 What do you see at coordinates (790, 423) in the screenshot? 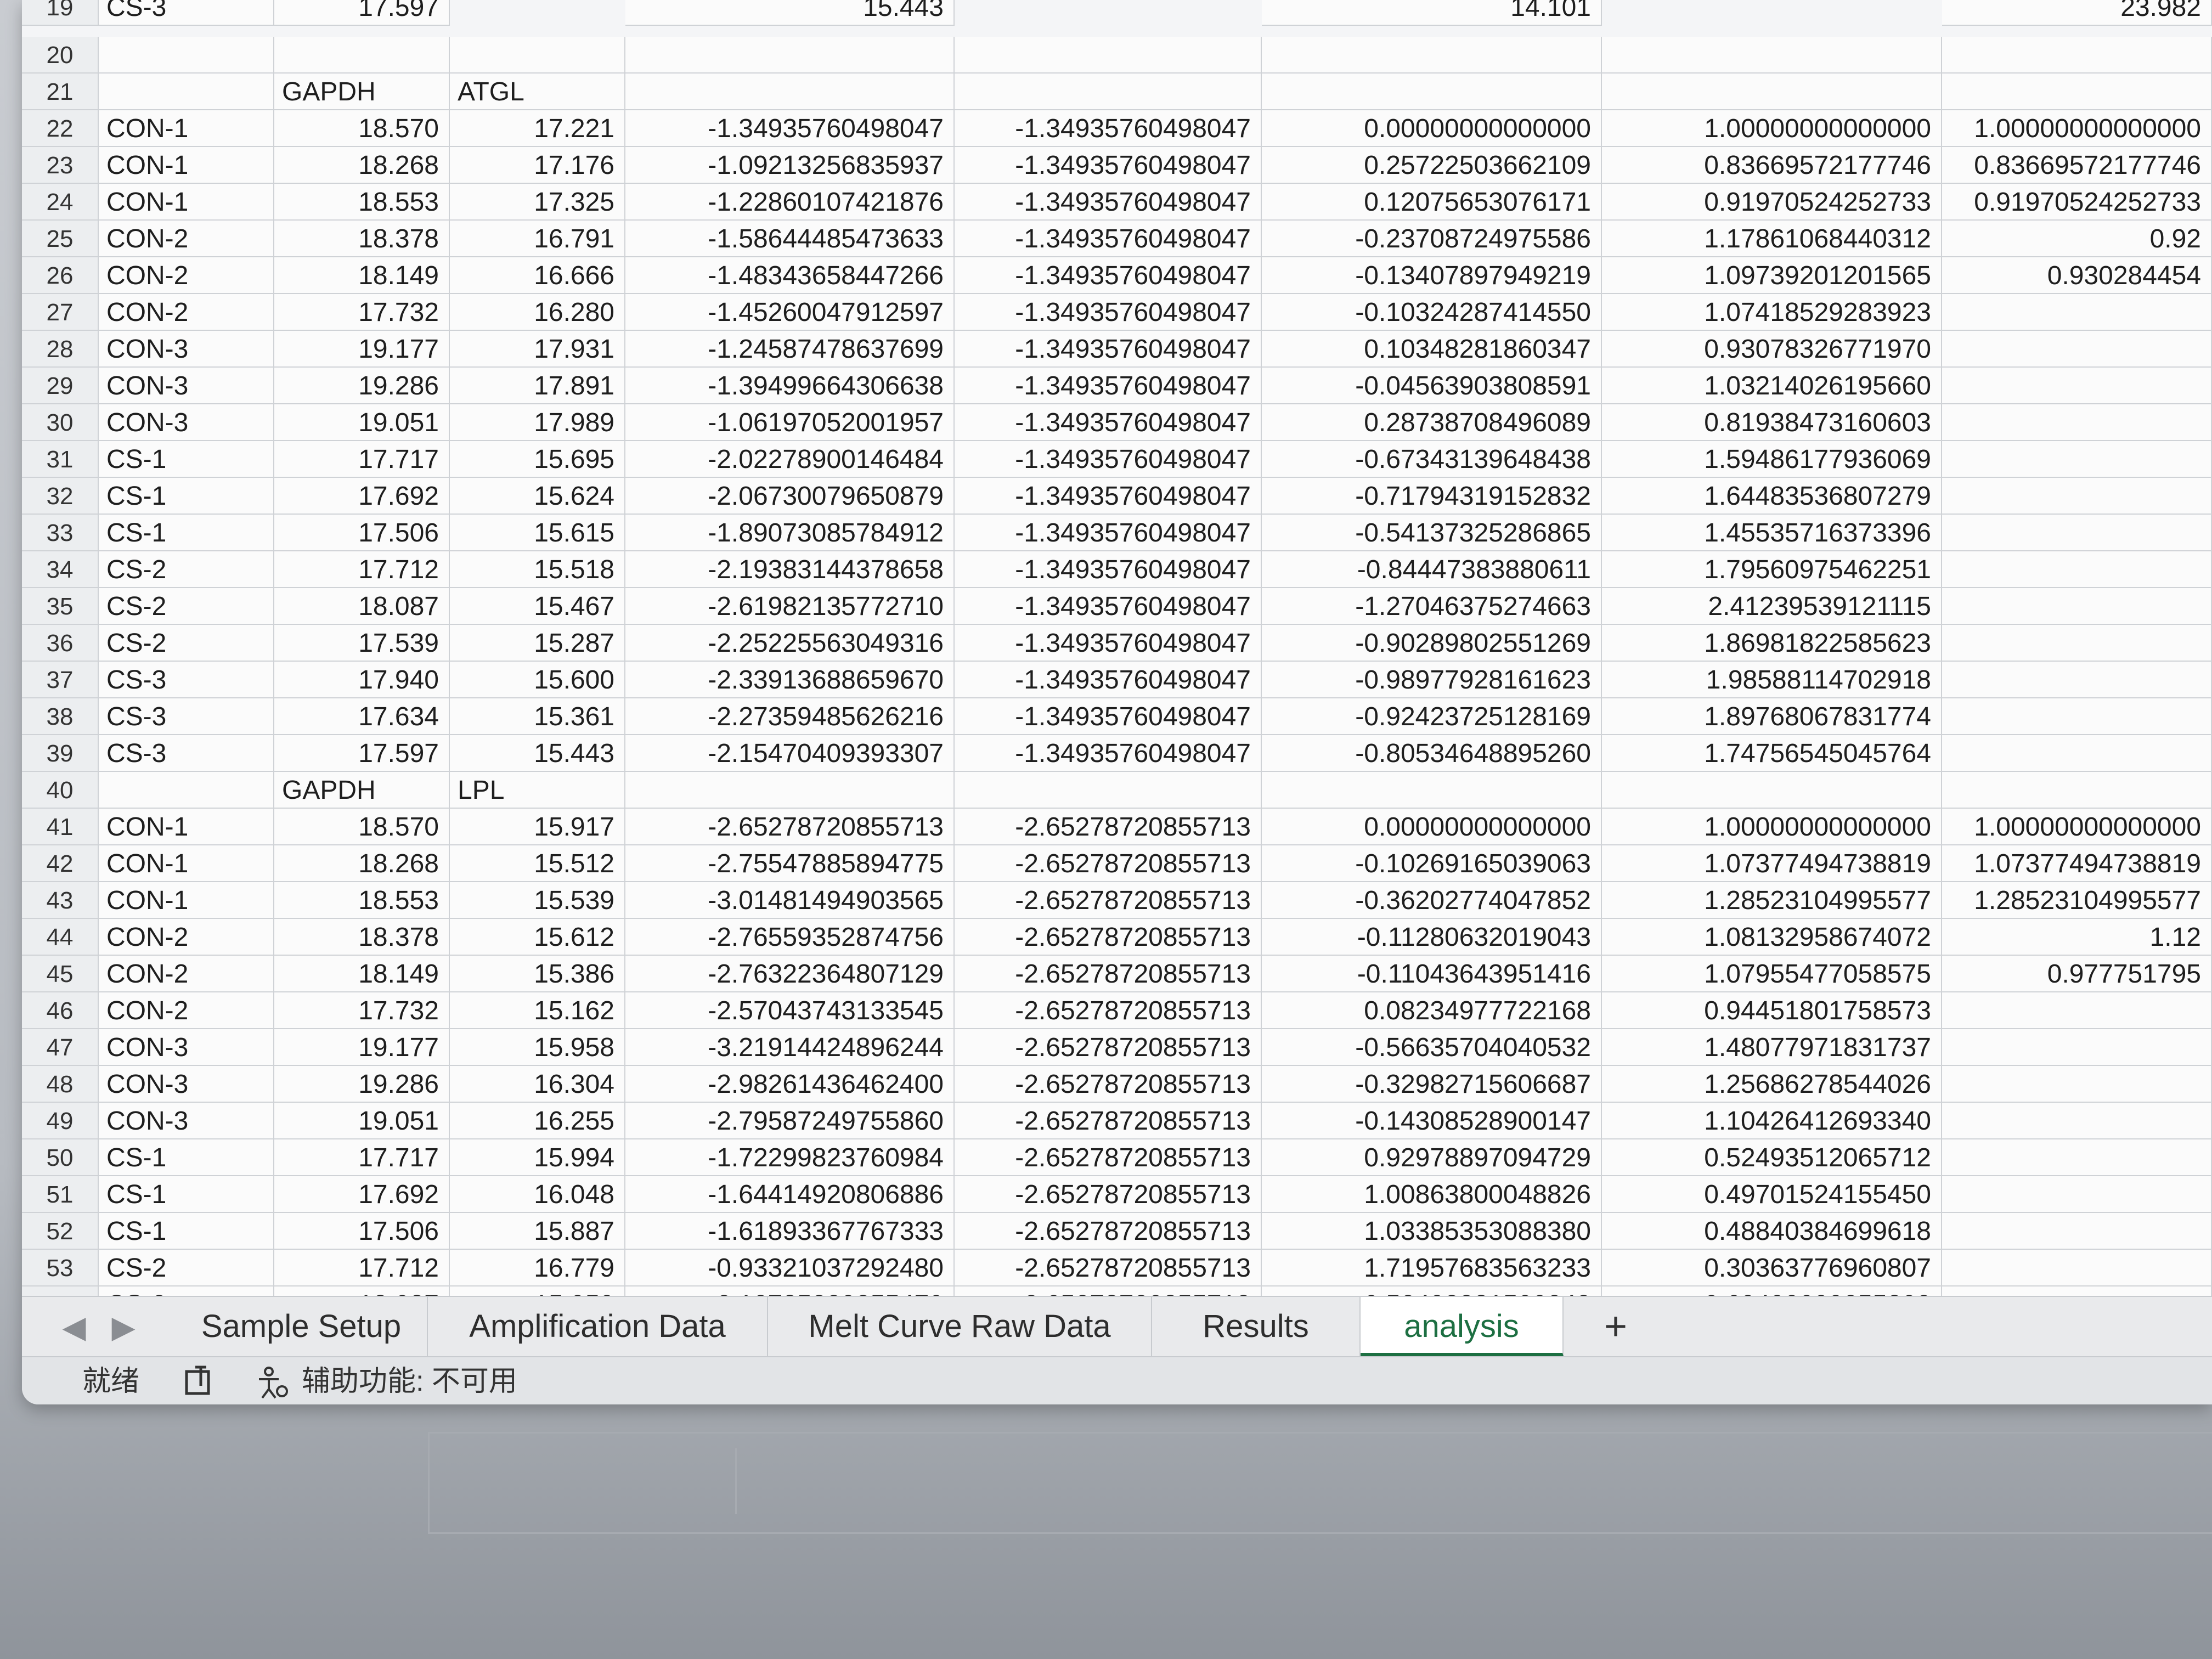
I see `delta-ct-cell: -1.06197052001957` at bounding box center [790, 423].